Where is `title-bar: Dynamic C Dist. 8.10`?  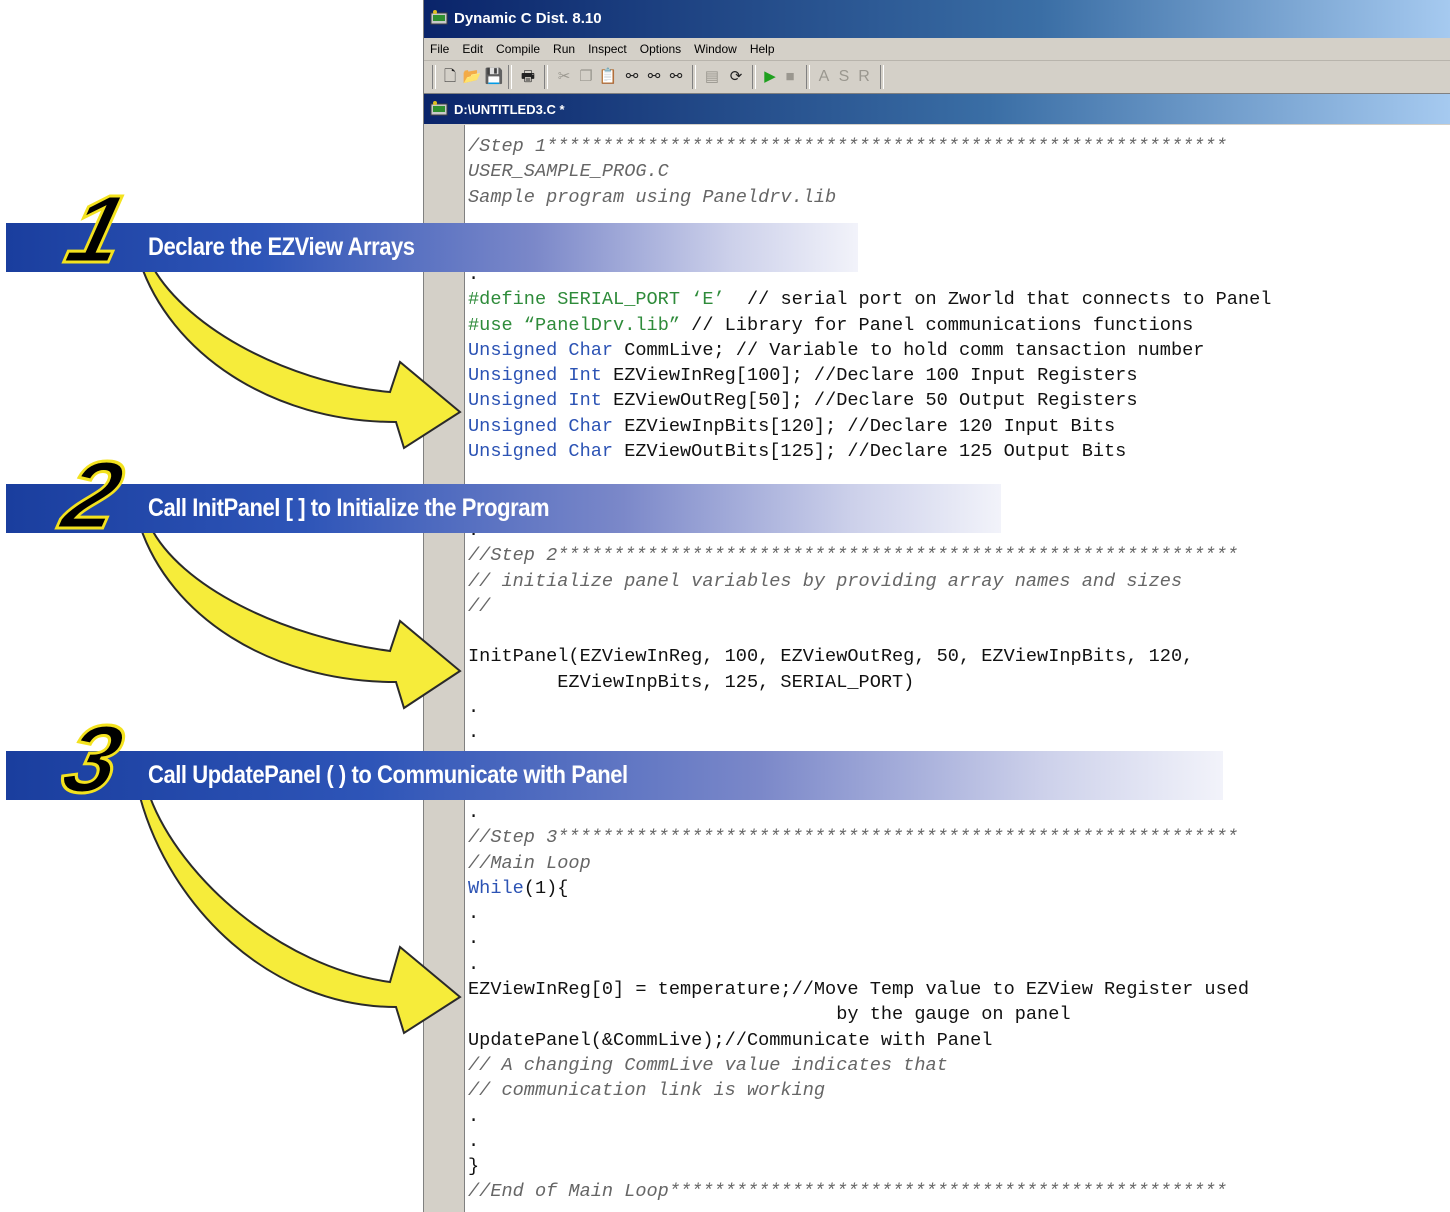
title-bar: Dynamic C Dist. 8.10 is located at coordinates (937, 19).